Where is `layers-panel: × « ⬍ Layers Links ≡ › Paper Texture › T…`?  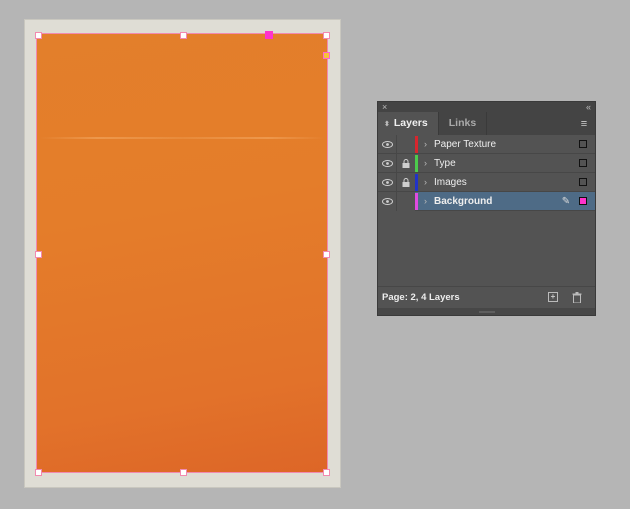
layers-panel: × « ⬍ Layers Links ≡ › Paper Texture › T… is located at coordinates (486, 208).